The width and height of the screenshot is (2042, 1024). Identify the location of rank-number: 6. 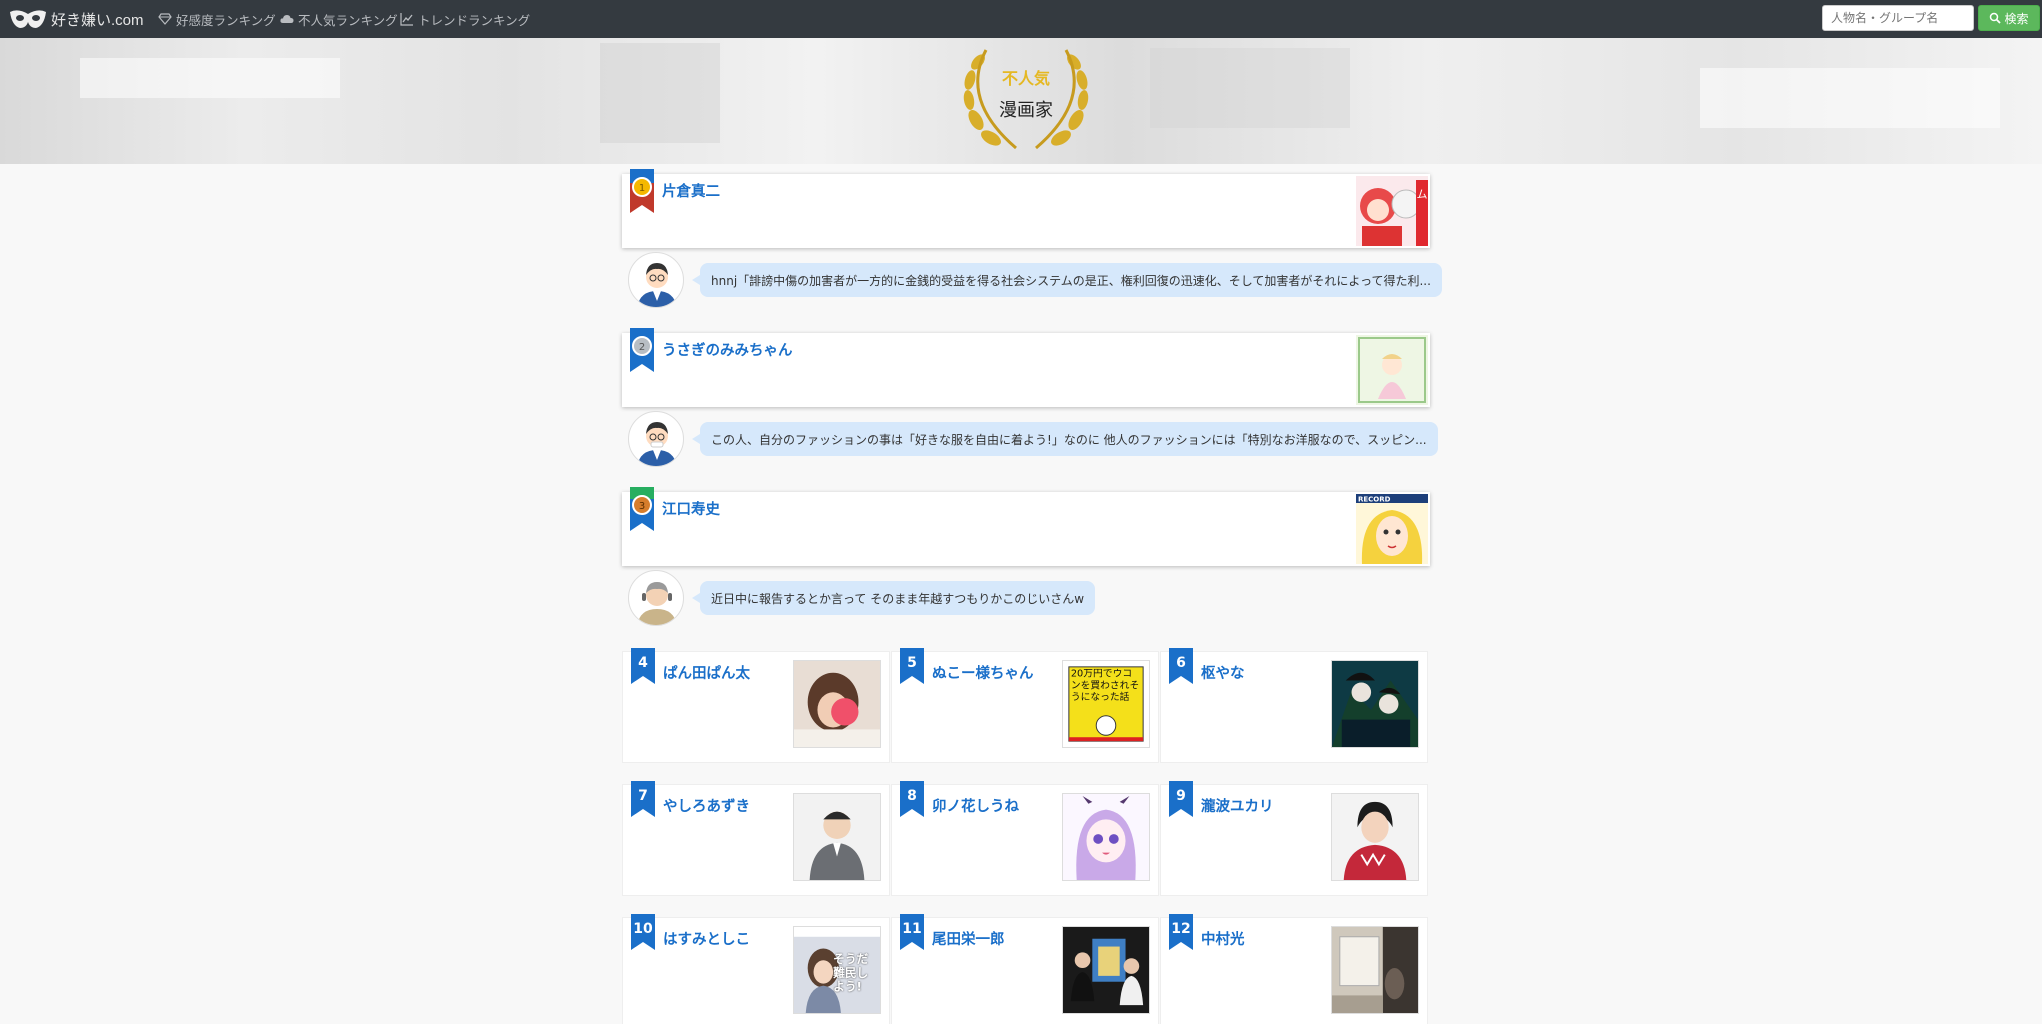
(1181, 663).